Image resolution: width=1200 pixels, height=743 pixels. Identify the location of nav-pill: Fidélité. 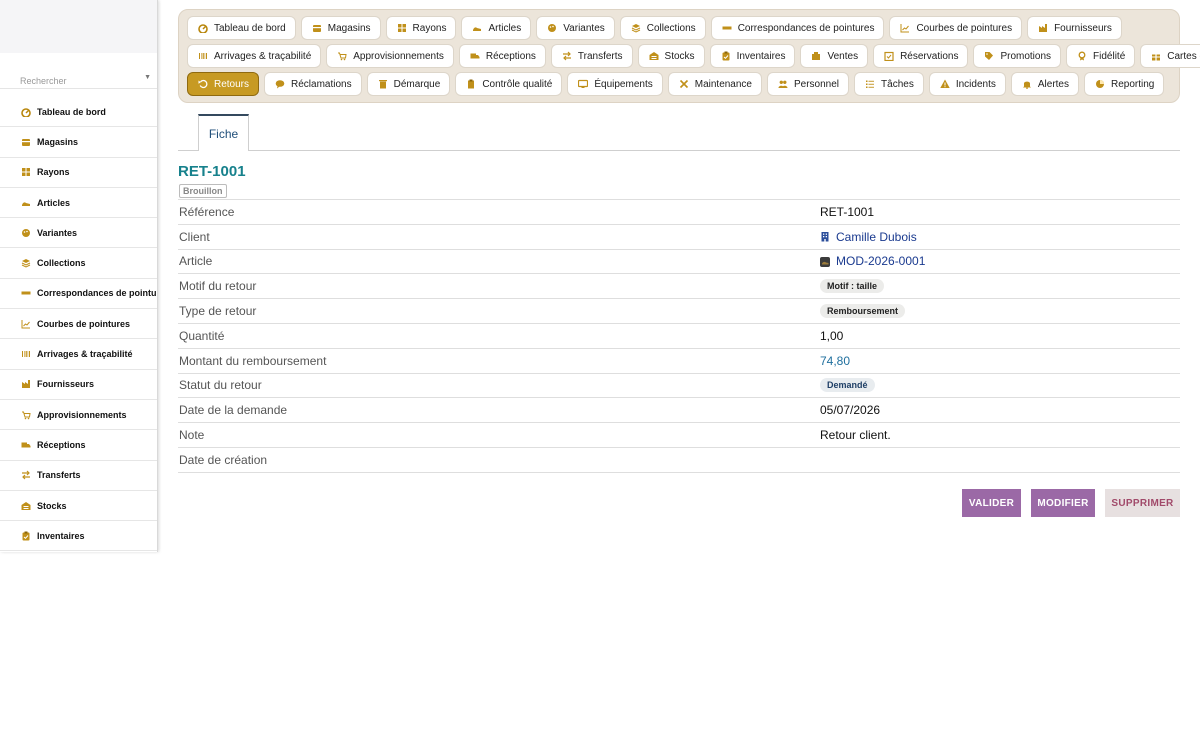
(1101, 56).